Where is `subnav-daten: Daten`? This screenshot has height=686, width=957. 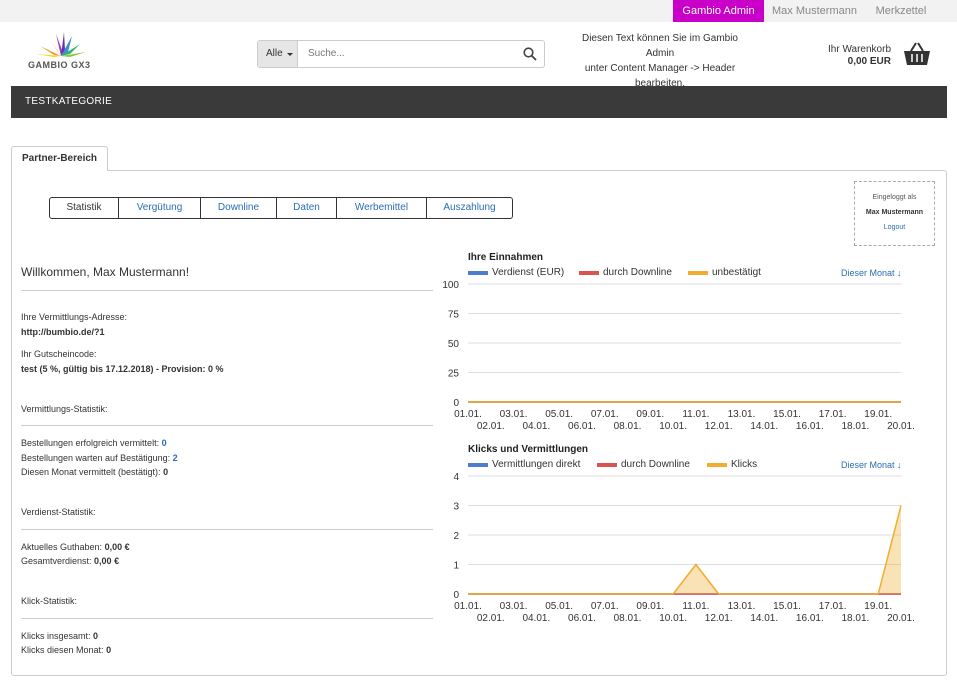 subnav-daten: Daten is located at coordinates (307, 208).